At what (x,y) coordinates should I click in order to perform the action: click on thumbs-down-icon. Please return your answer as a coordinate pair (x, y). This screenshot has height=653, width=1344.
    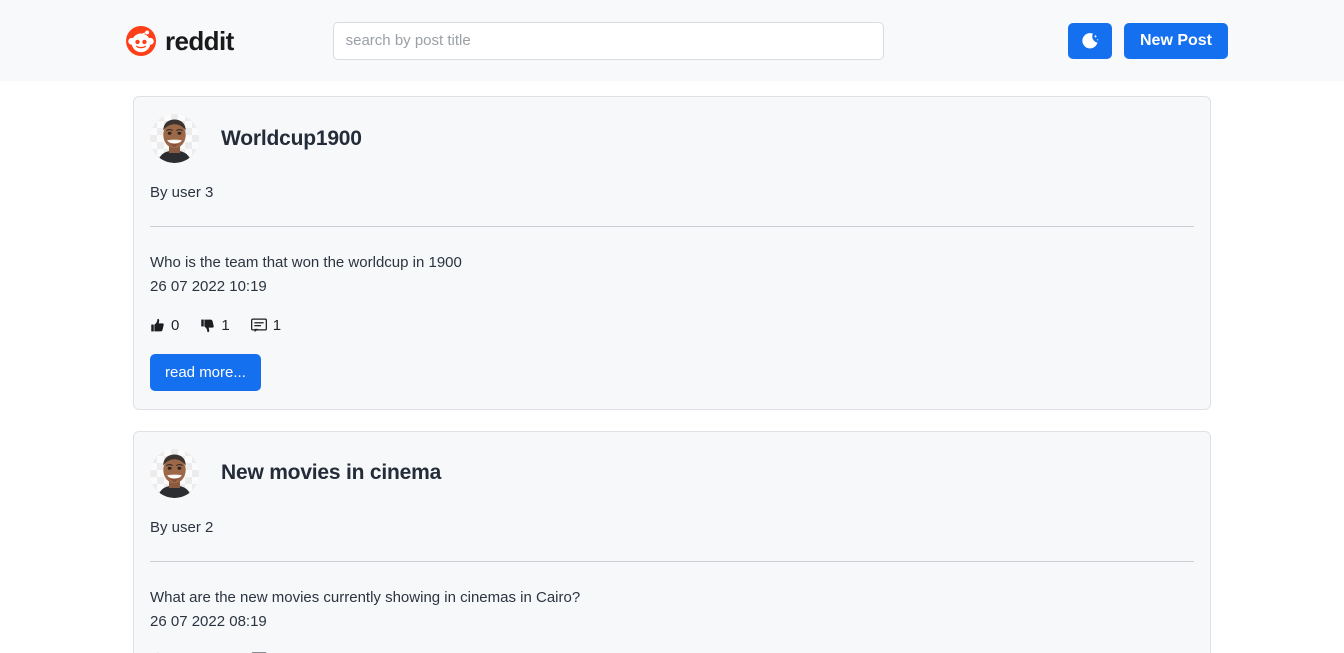
    Looking at the image, I should click on (208, 325).